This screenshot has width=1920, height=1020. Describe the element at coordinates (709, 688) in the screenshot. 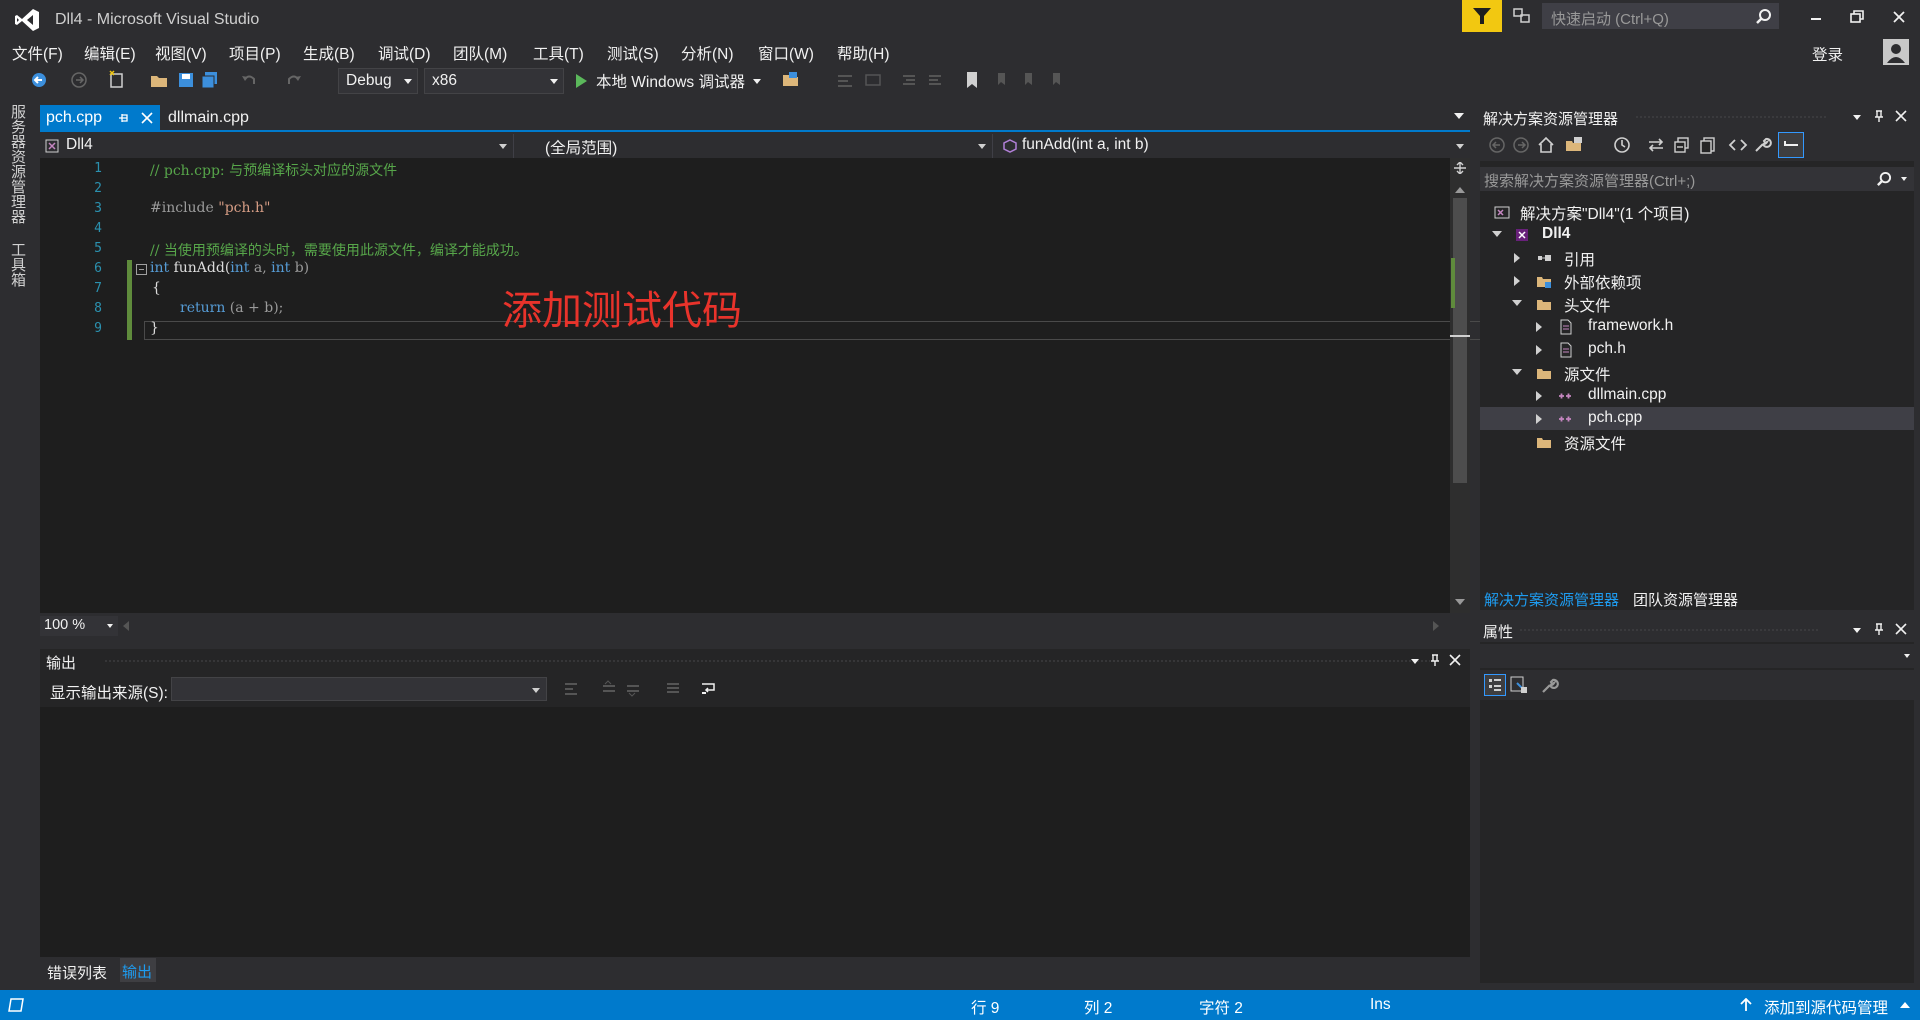

I see `toggle-word-wrap-icon` at that location.